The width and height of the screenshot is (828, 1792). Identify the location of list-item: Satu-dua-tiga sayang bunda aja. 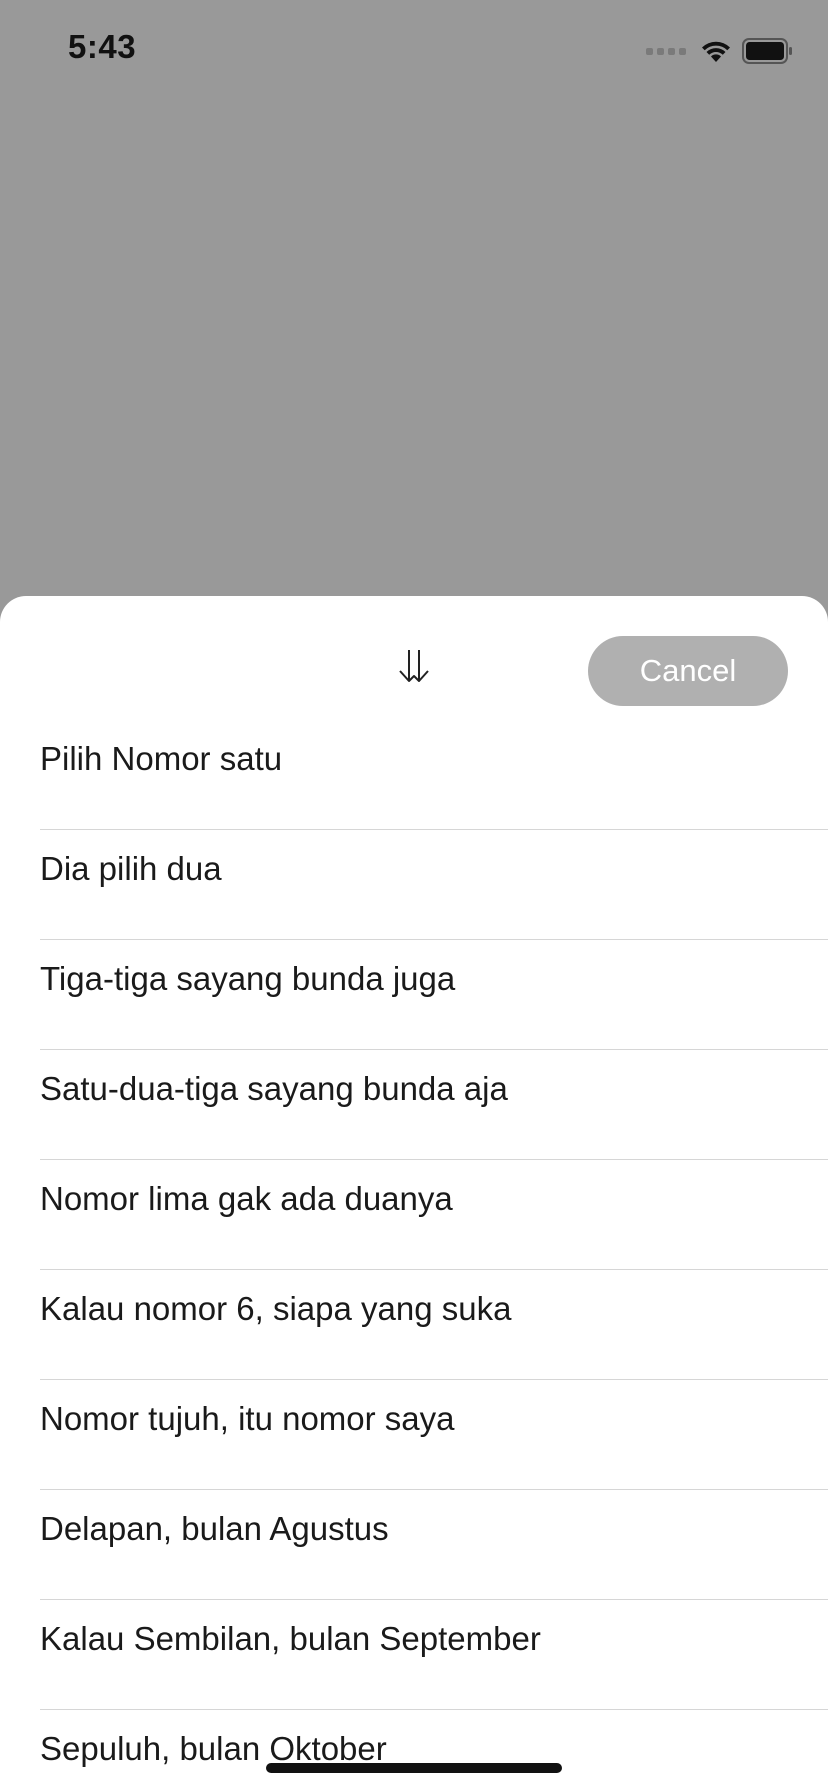
(414, 1105).